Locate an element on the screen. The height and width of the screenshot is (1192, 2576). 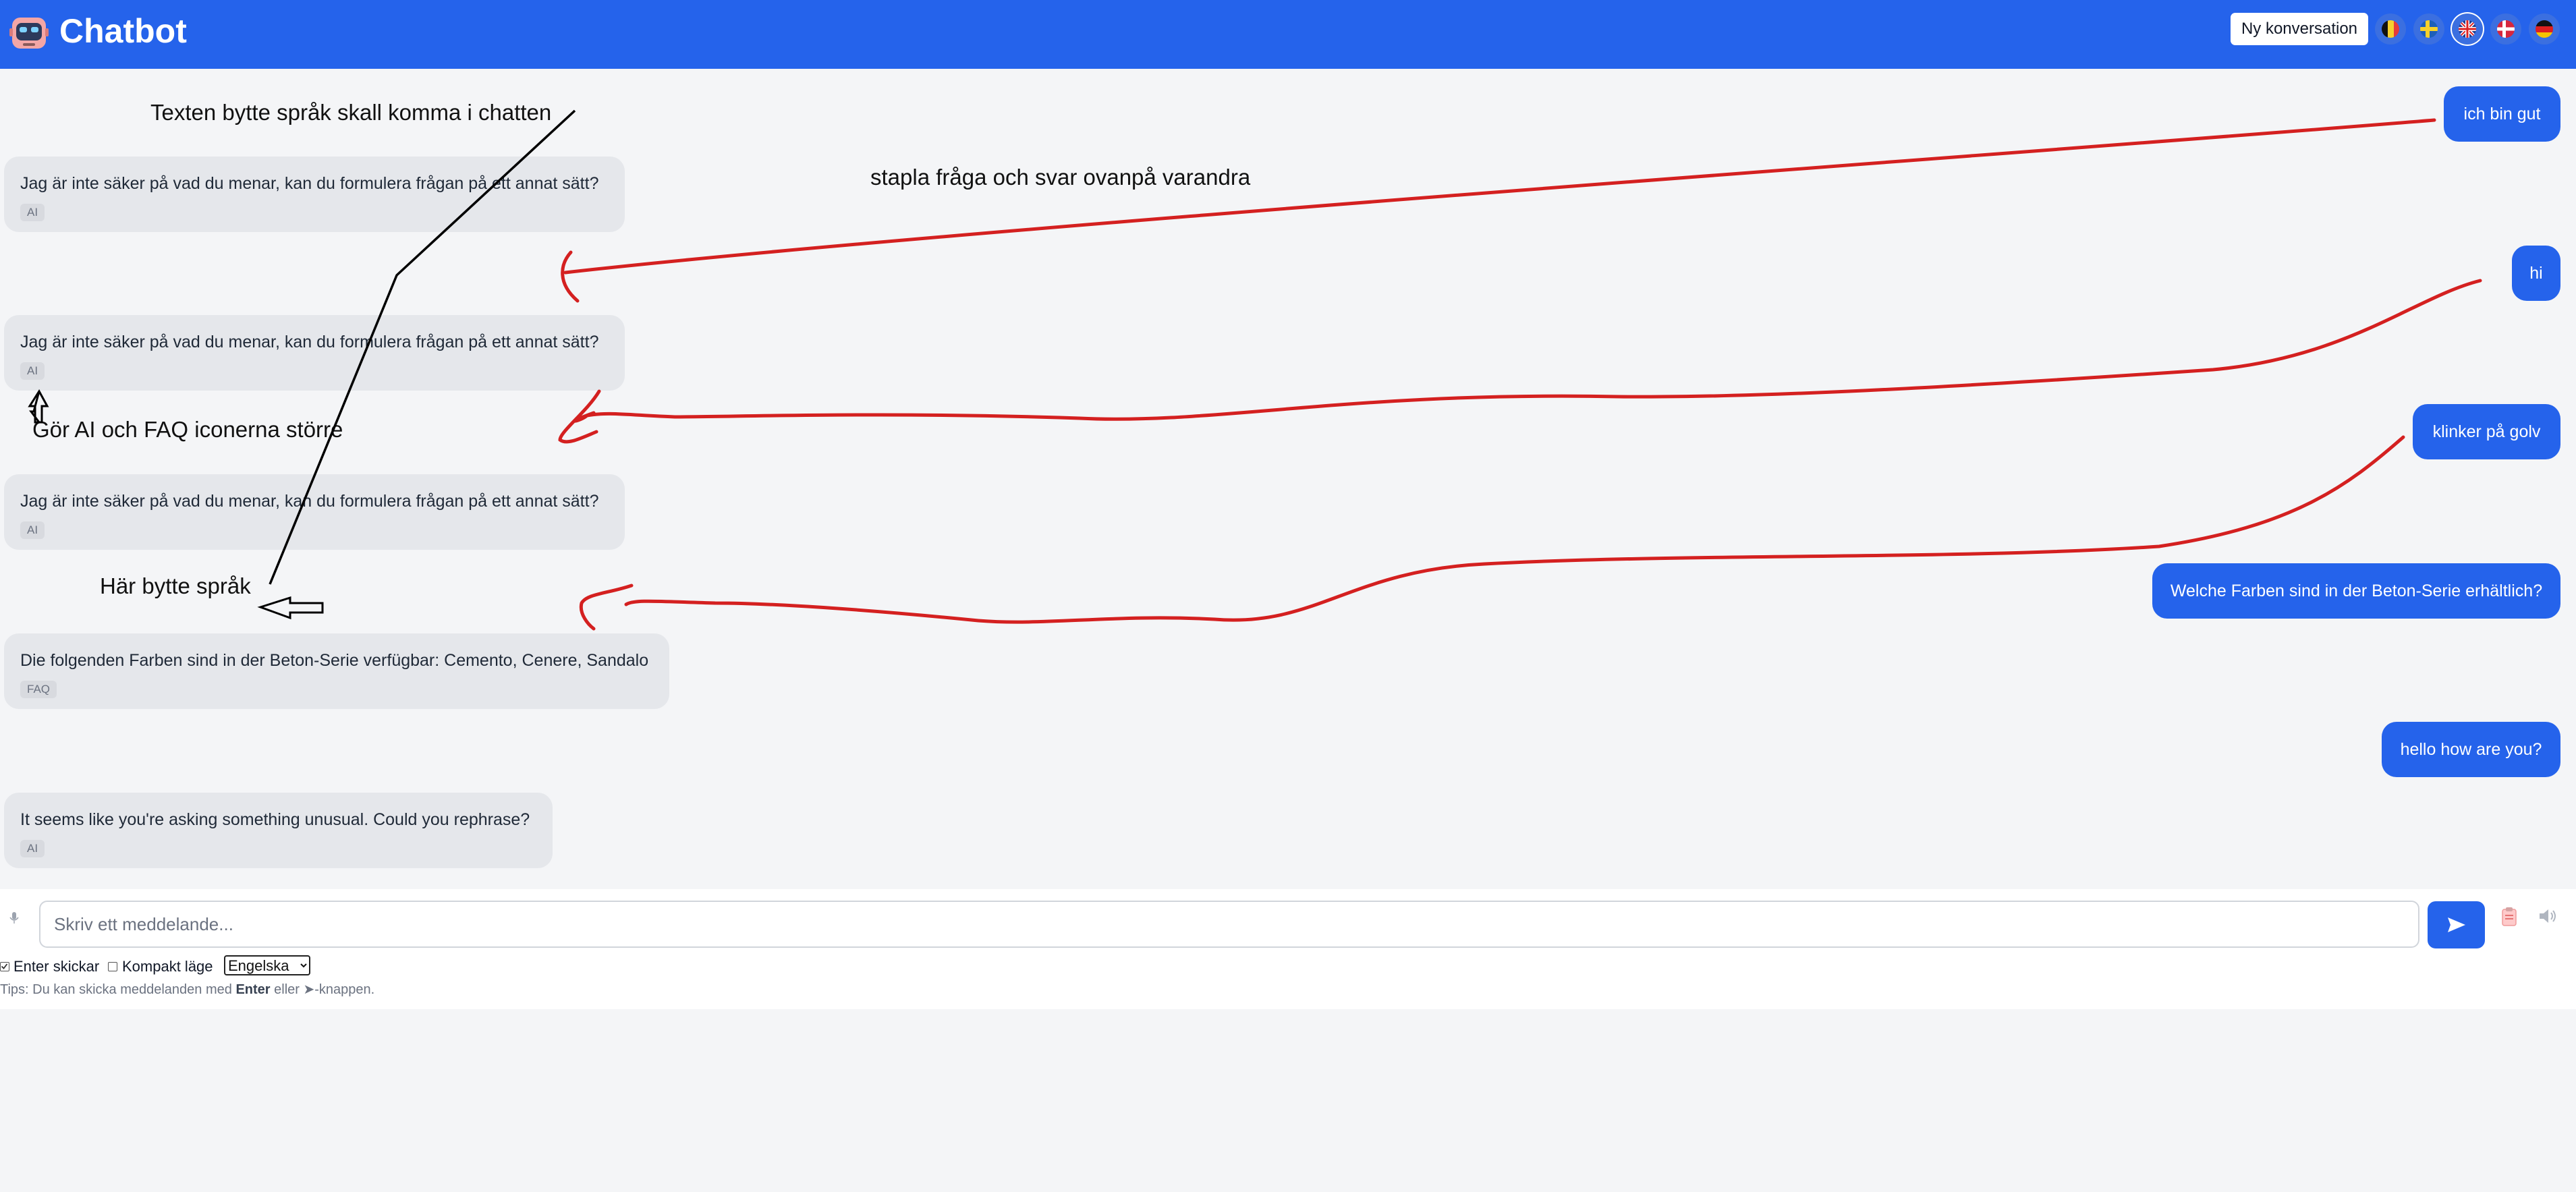
language-button-swedish is located at coordinates (2428, 29).